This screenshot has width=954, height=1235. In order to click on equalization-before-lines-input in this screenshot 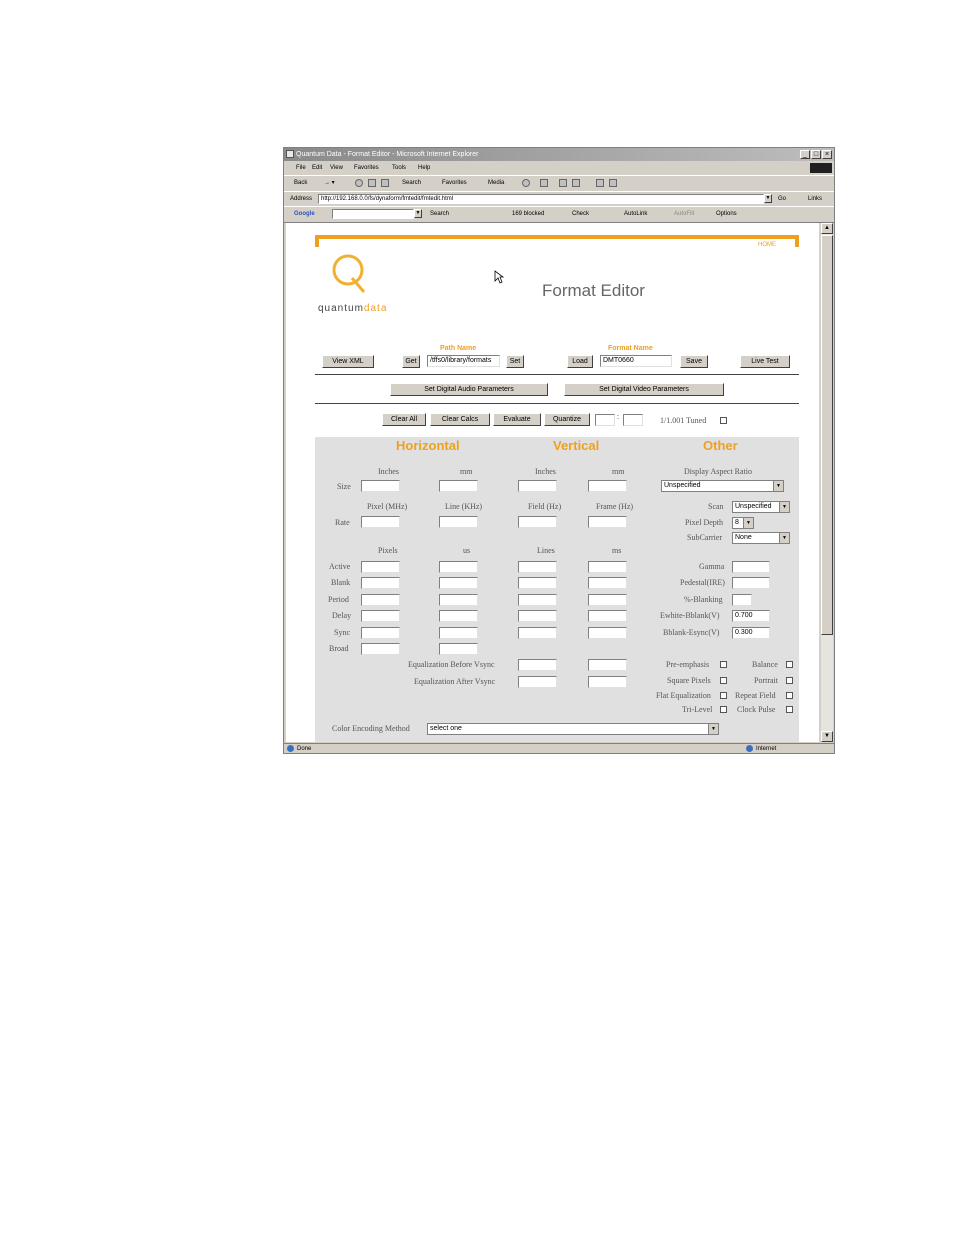, I will do `click(537, 665)`.